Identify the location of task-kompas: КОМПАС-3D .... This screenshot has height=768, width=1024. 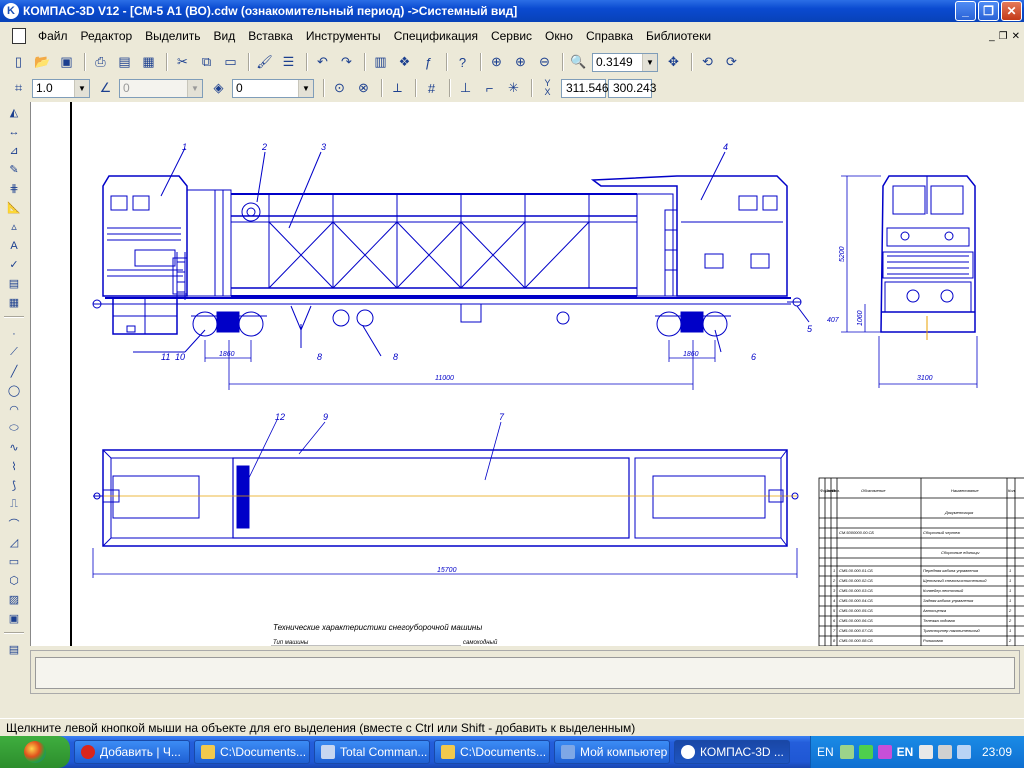
(732, 752).